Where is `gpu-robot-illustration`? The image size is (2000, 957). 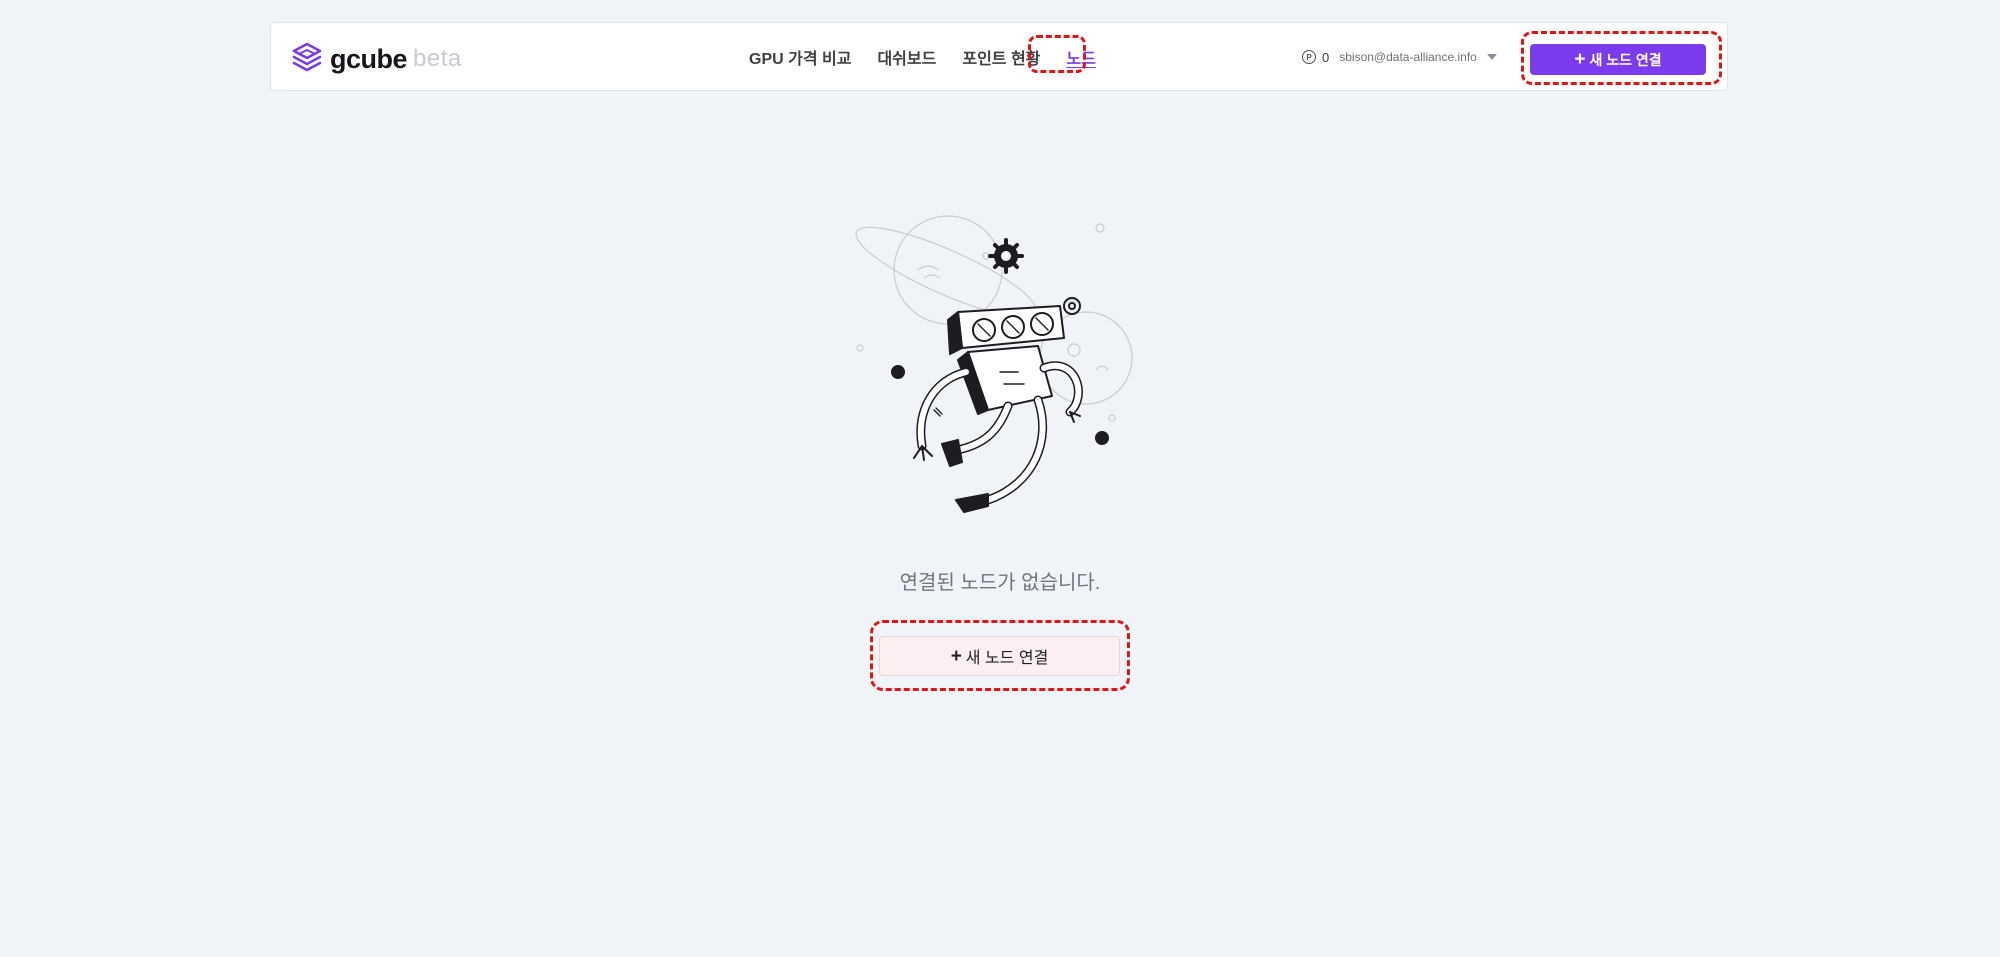 gpu-robot-illustration is located at coordinates (994, 364).